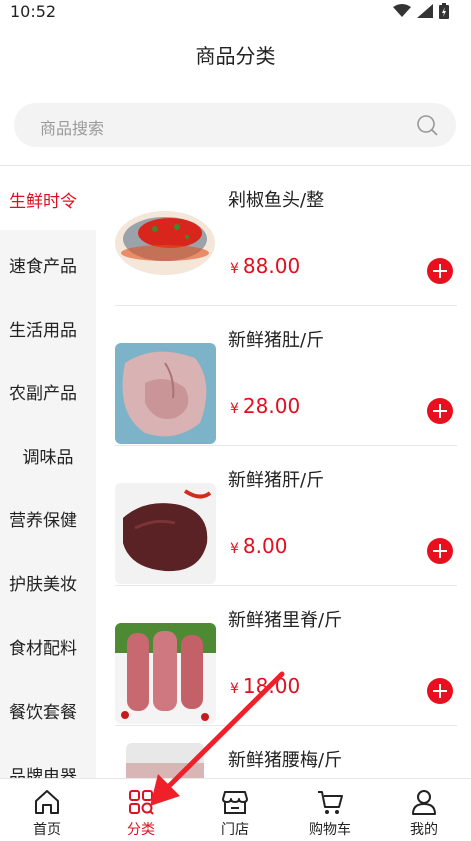 The image size is (471, 841). Describe the element at coordinates (276, 480) in the screenshot. I see `product-name: 新鲜猪肝/斤` at that location.